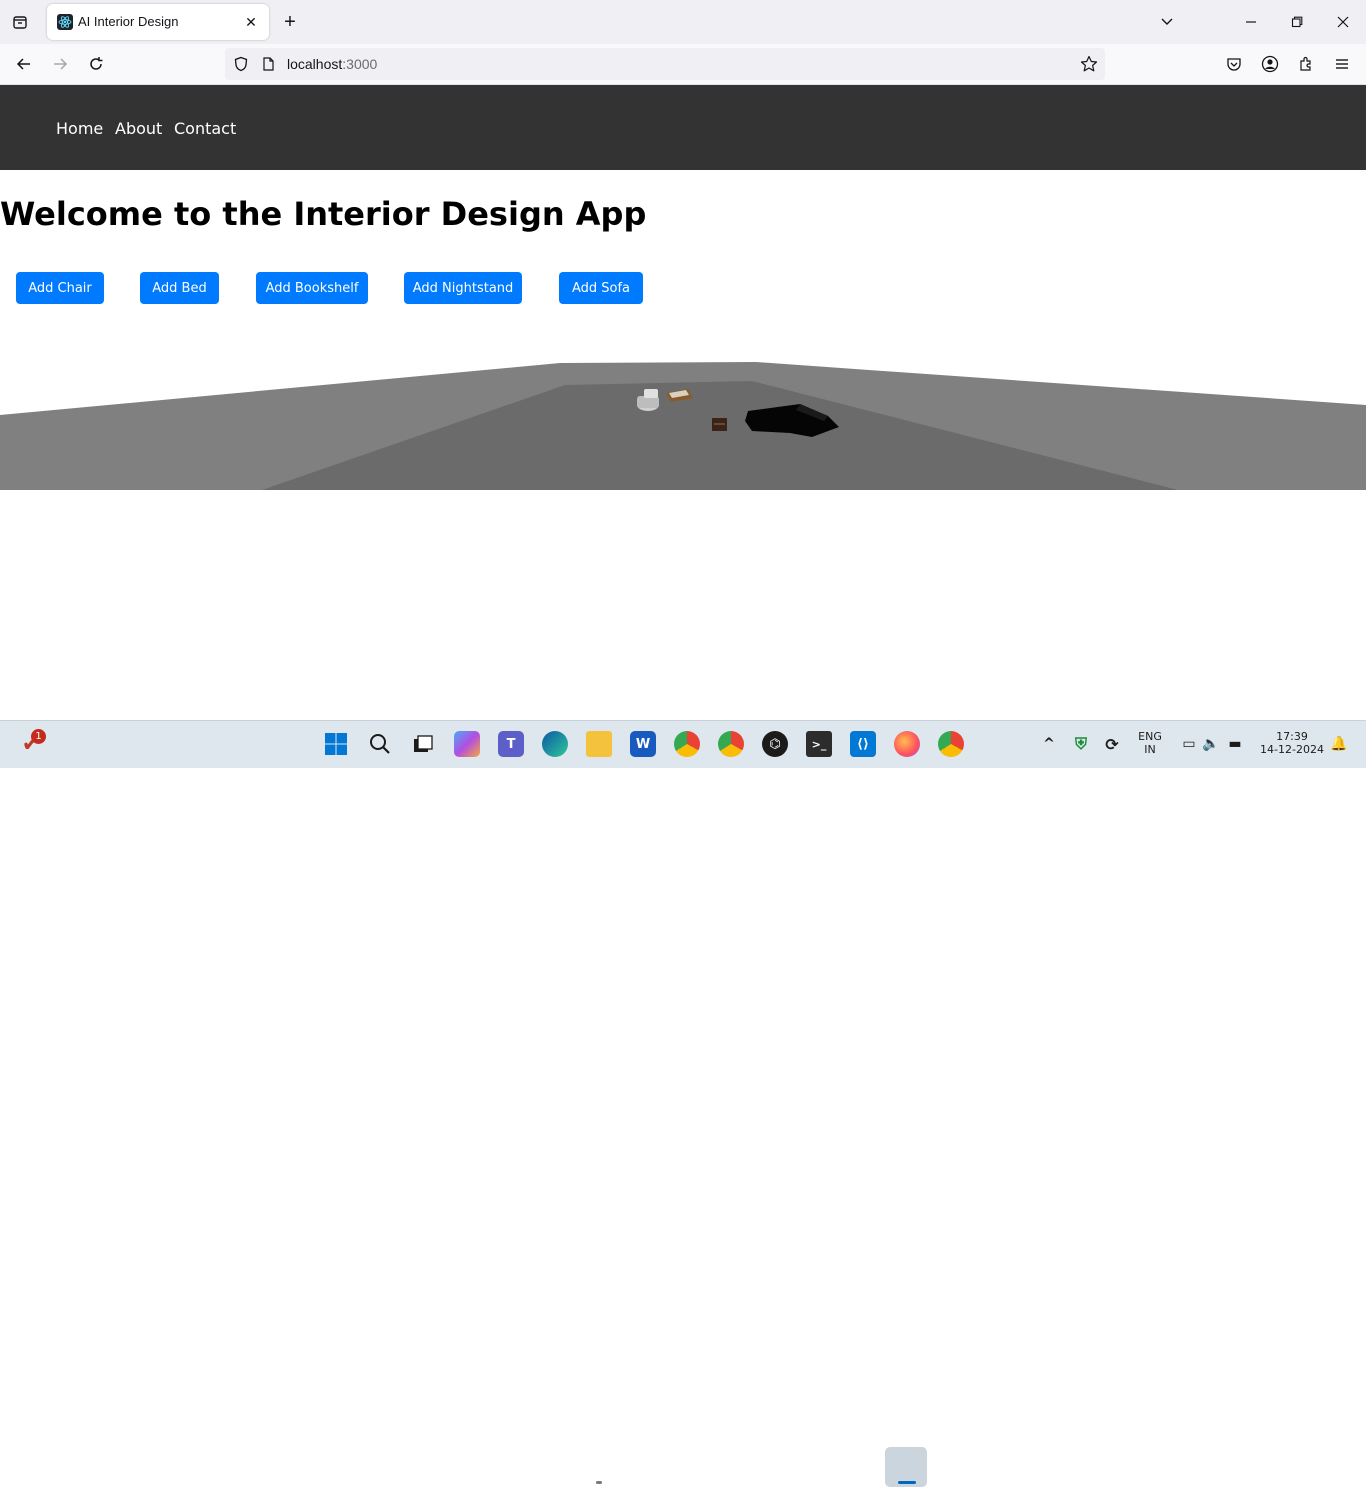 The width and height of the screenshot is (1366, 1487). What do you see at coordinates (1234, 64) in the screenshot?
I see `pocket-icon` at bounding box center [1234, 64].